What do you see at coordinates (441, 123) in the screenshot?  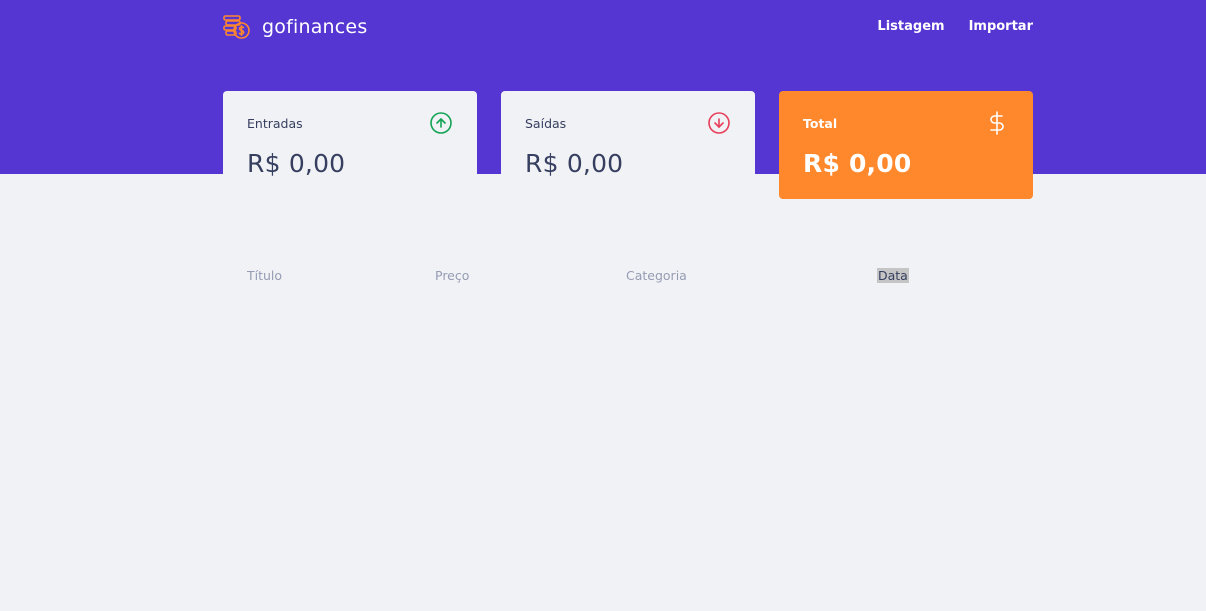 I see `arrow-up-circle-icon` at bounding box center [441, 123].